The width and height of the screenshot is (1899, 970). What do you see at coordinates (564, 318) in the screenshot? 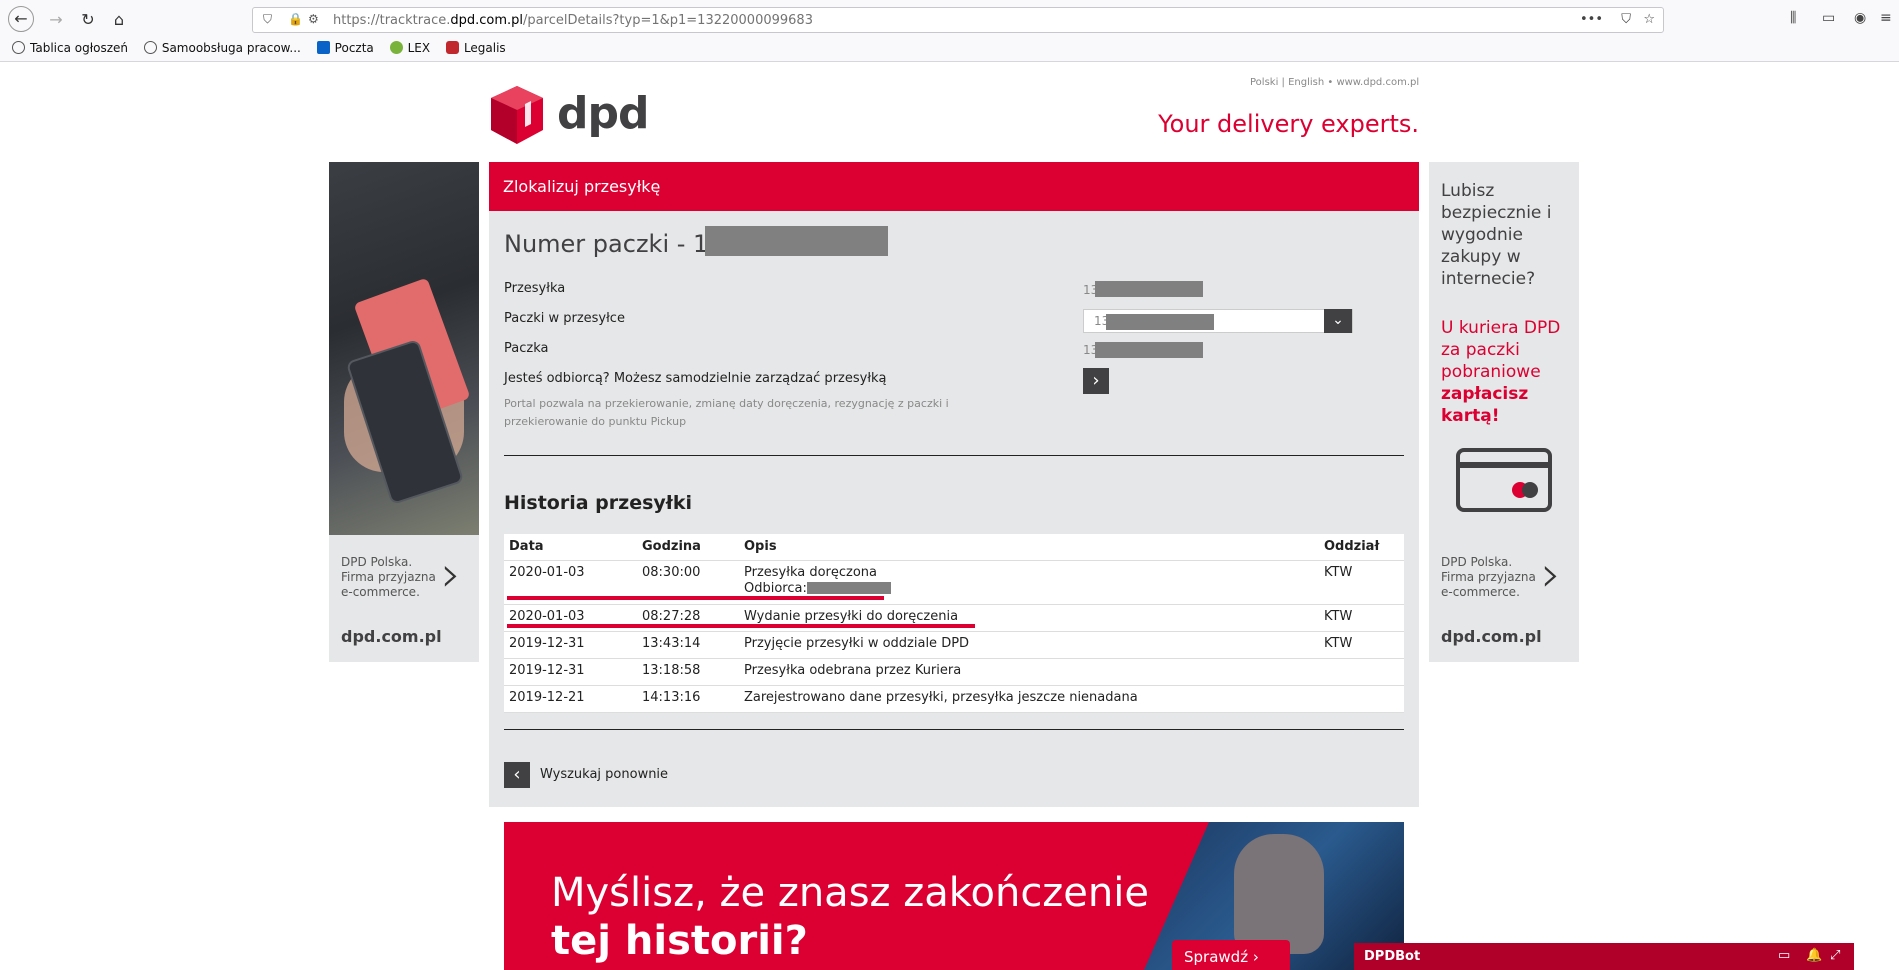
I see `packages-label: Paczki w przesyłce` at bounding box center [564, 318].